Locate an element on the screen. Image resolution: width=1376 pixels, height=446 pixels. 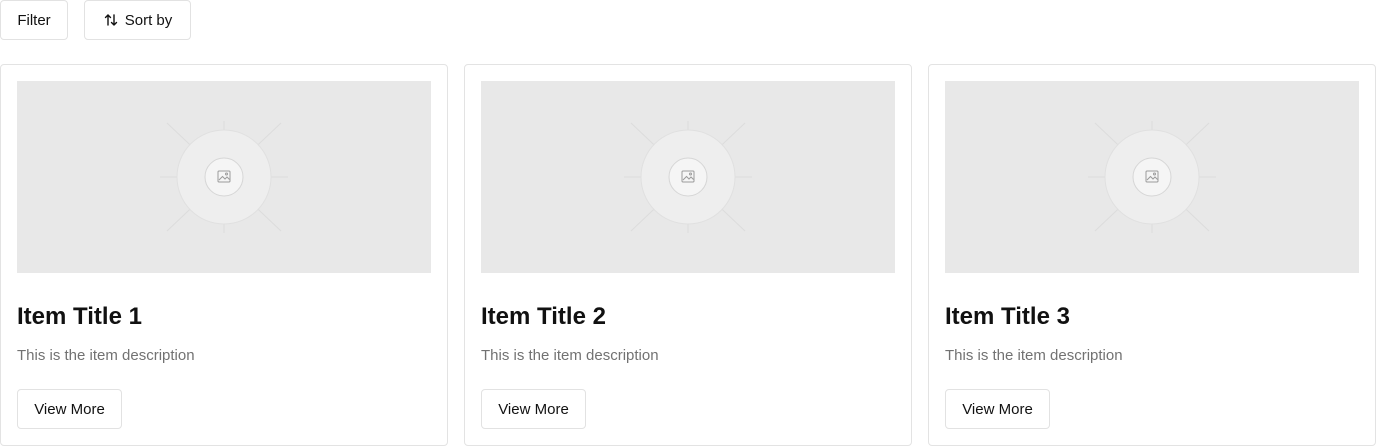
card-title: Item Title 1 is located at coordinates (79, 316).